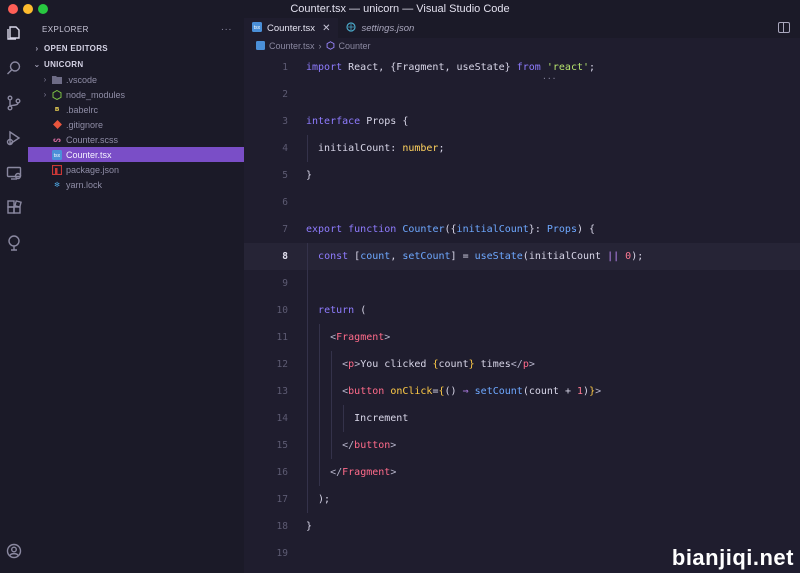 The image size is (800, 573). Describe the element at coordinates (136, 109) in the screenshot. I see `tree-item-babelrc: ʙ .babelrc` at that location.